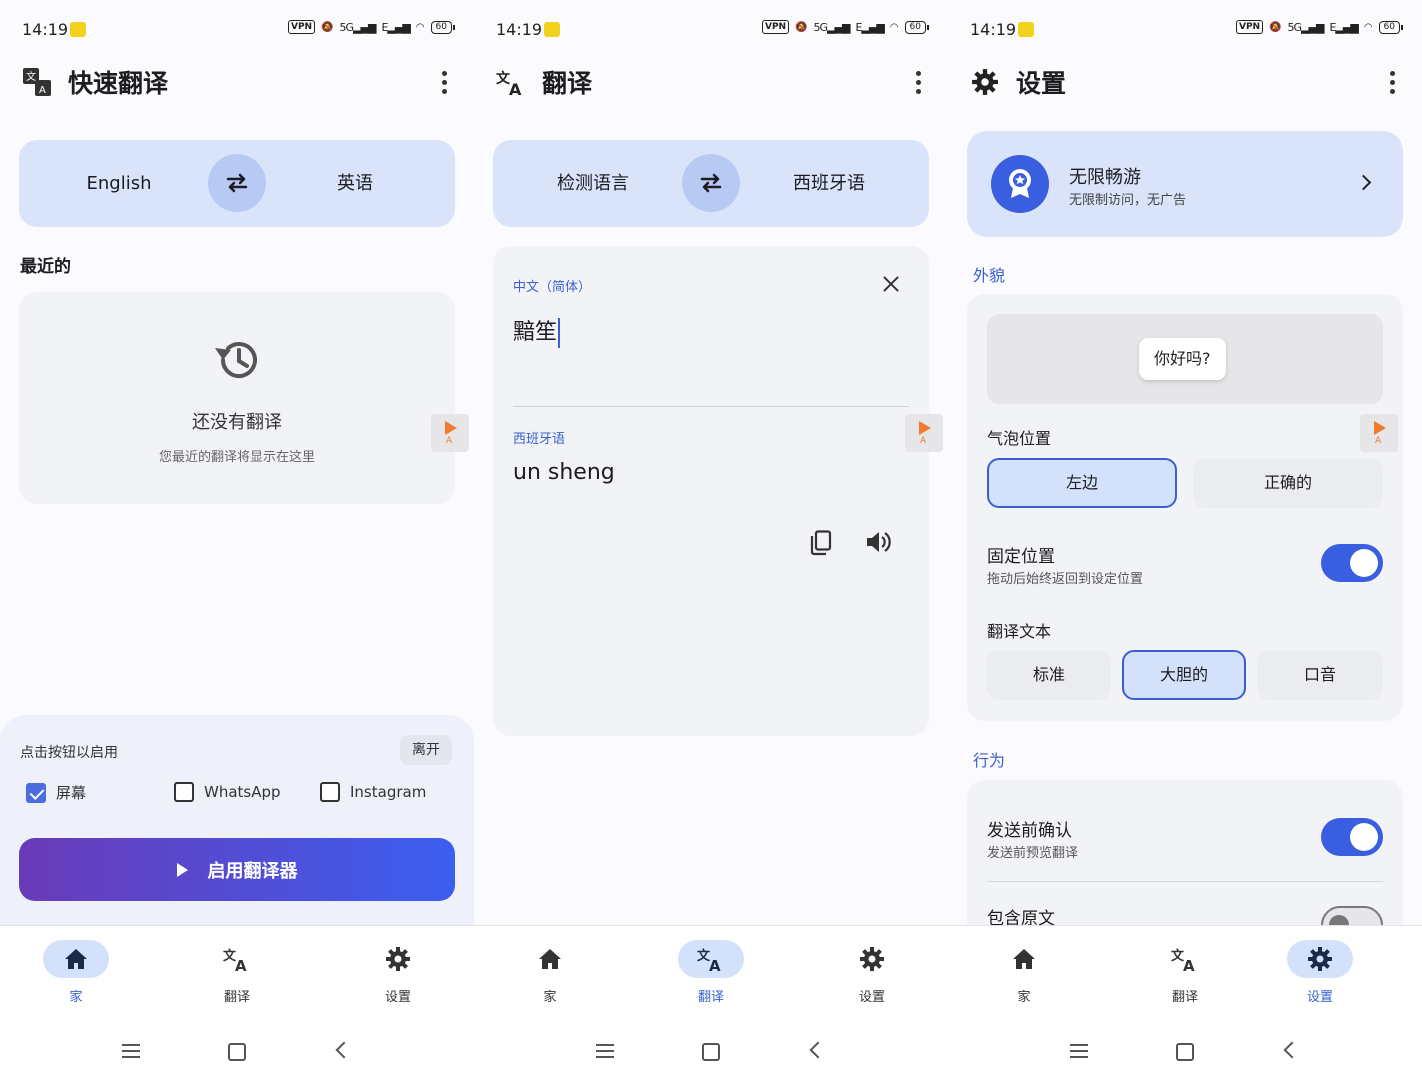 The height and width of the screenshot is (1080, 1422). I want to click on status-bar: 14:19 VPN 🔕 5G▂▄▆ E▂▄▆ ◠ 60, so click(237, 30).